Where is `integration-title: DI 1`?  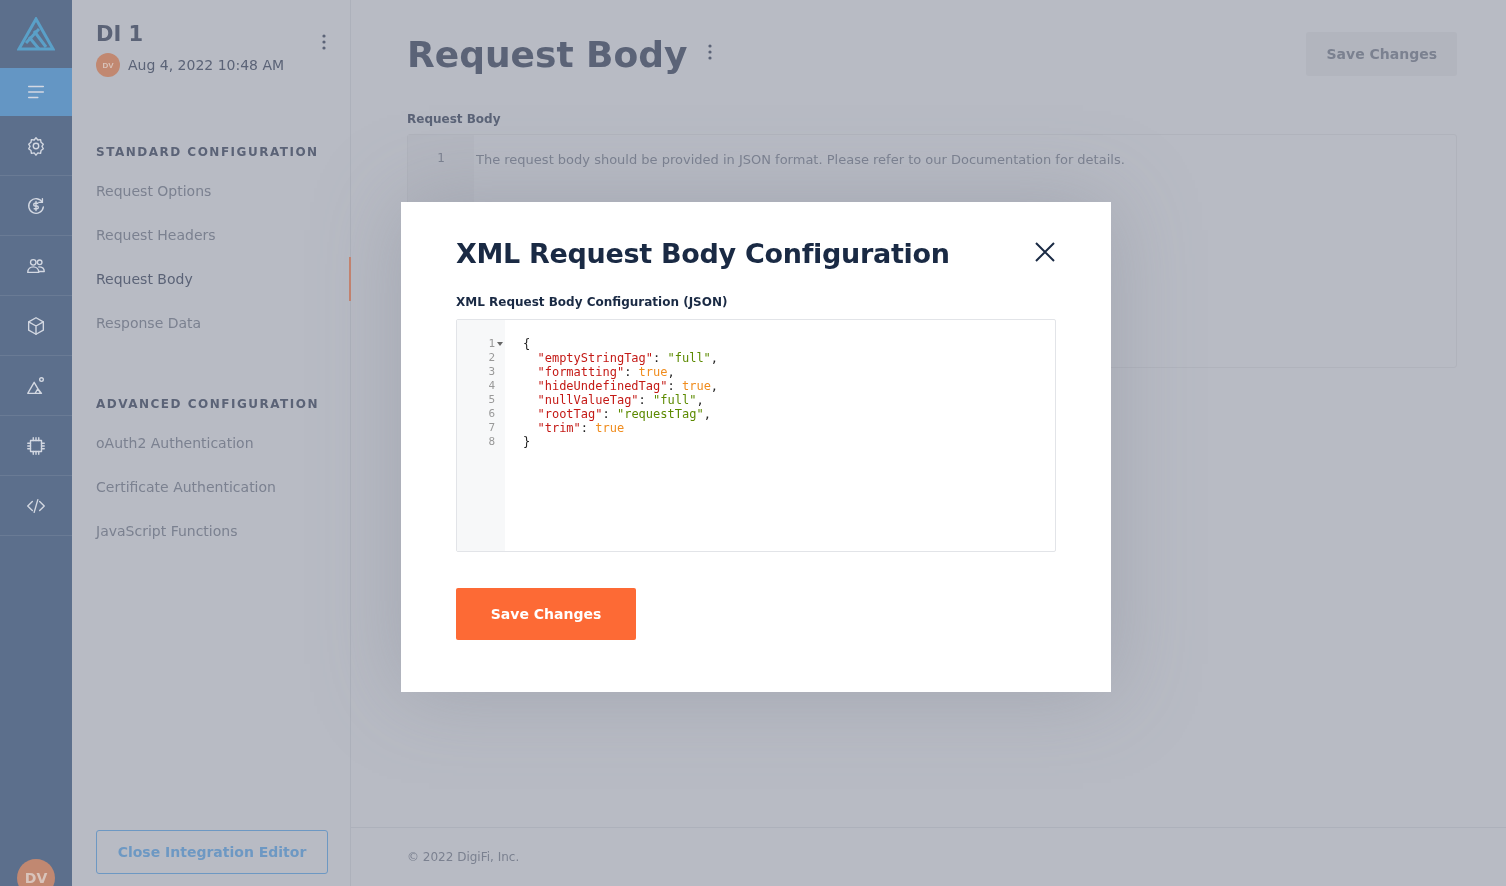 integration-title: DI 1 is located at coordinates (120, 34).